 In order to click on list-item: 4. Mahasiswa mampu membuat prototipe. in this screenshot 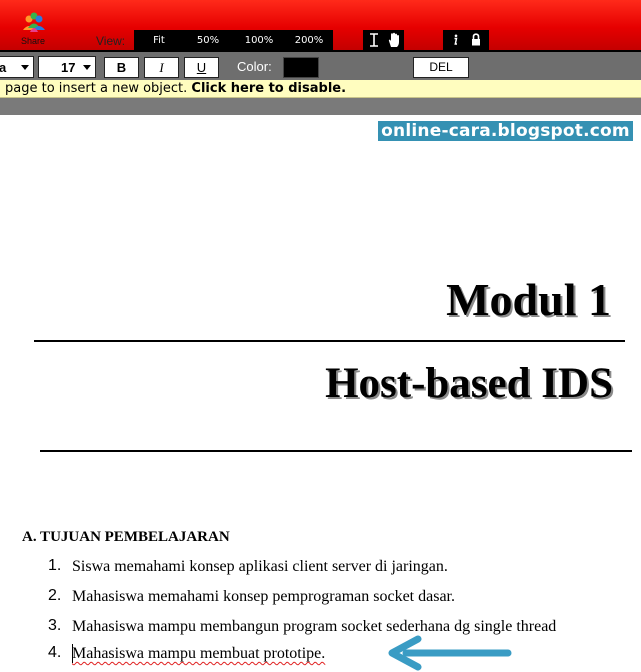, I will do `click(320, 655)`.